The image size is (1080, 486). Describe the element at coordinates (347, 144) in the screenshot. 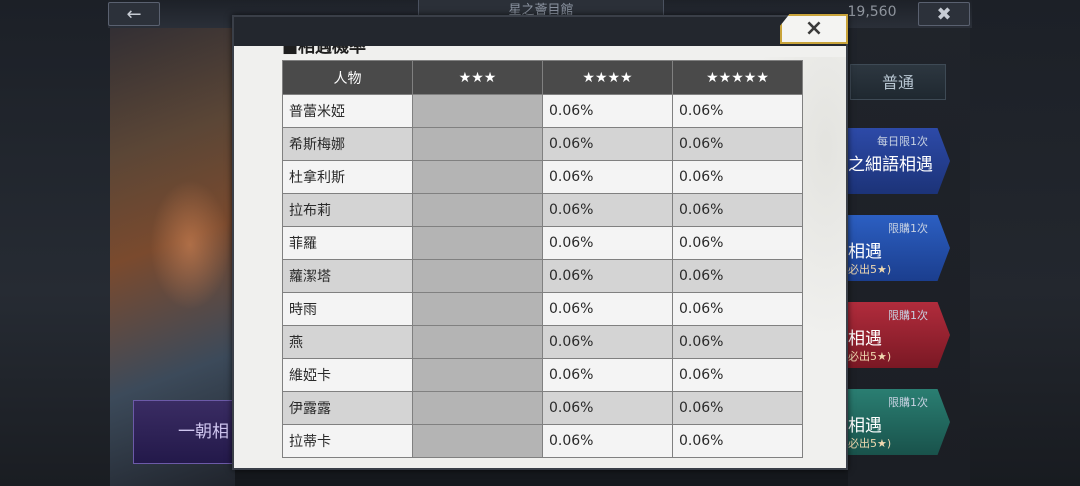

I see `character-name: 希斯梅娜` at that location.